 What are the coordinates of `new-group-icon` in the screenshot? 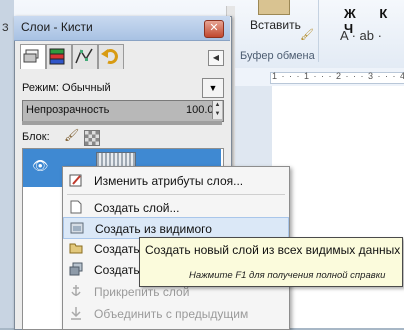 It's located at (76, 248).